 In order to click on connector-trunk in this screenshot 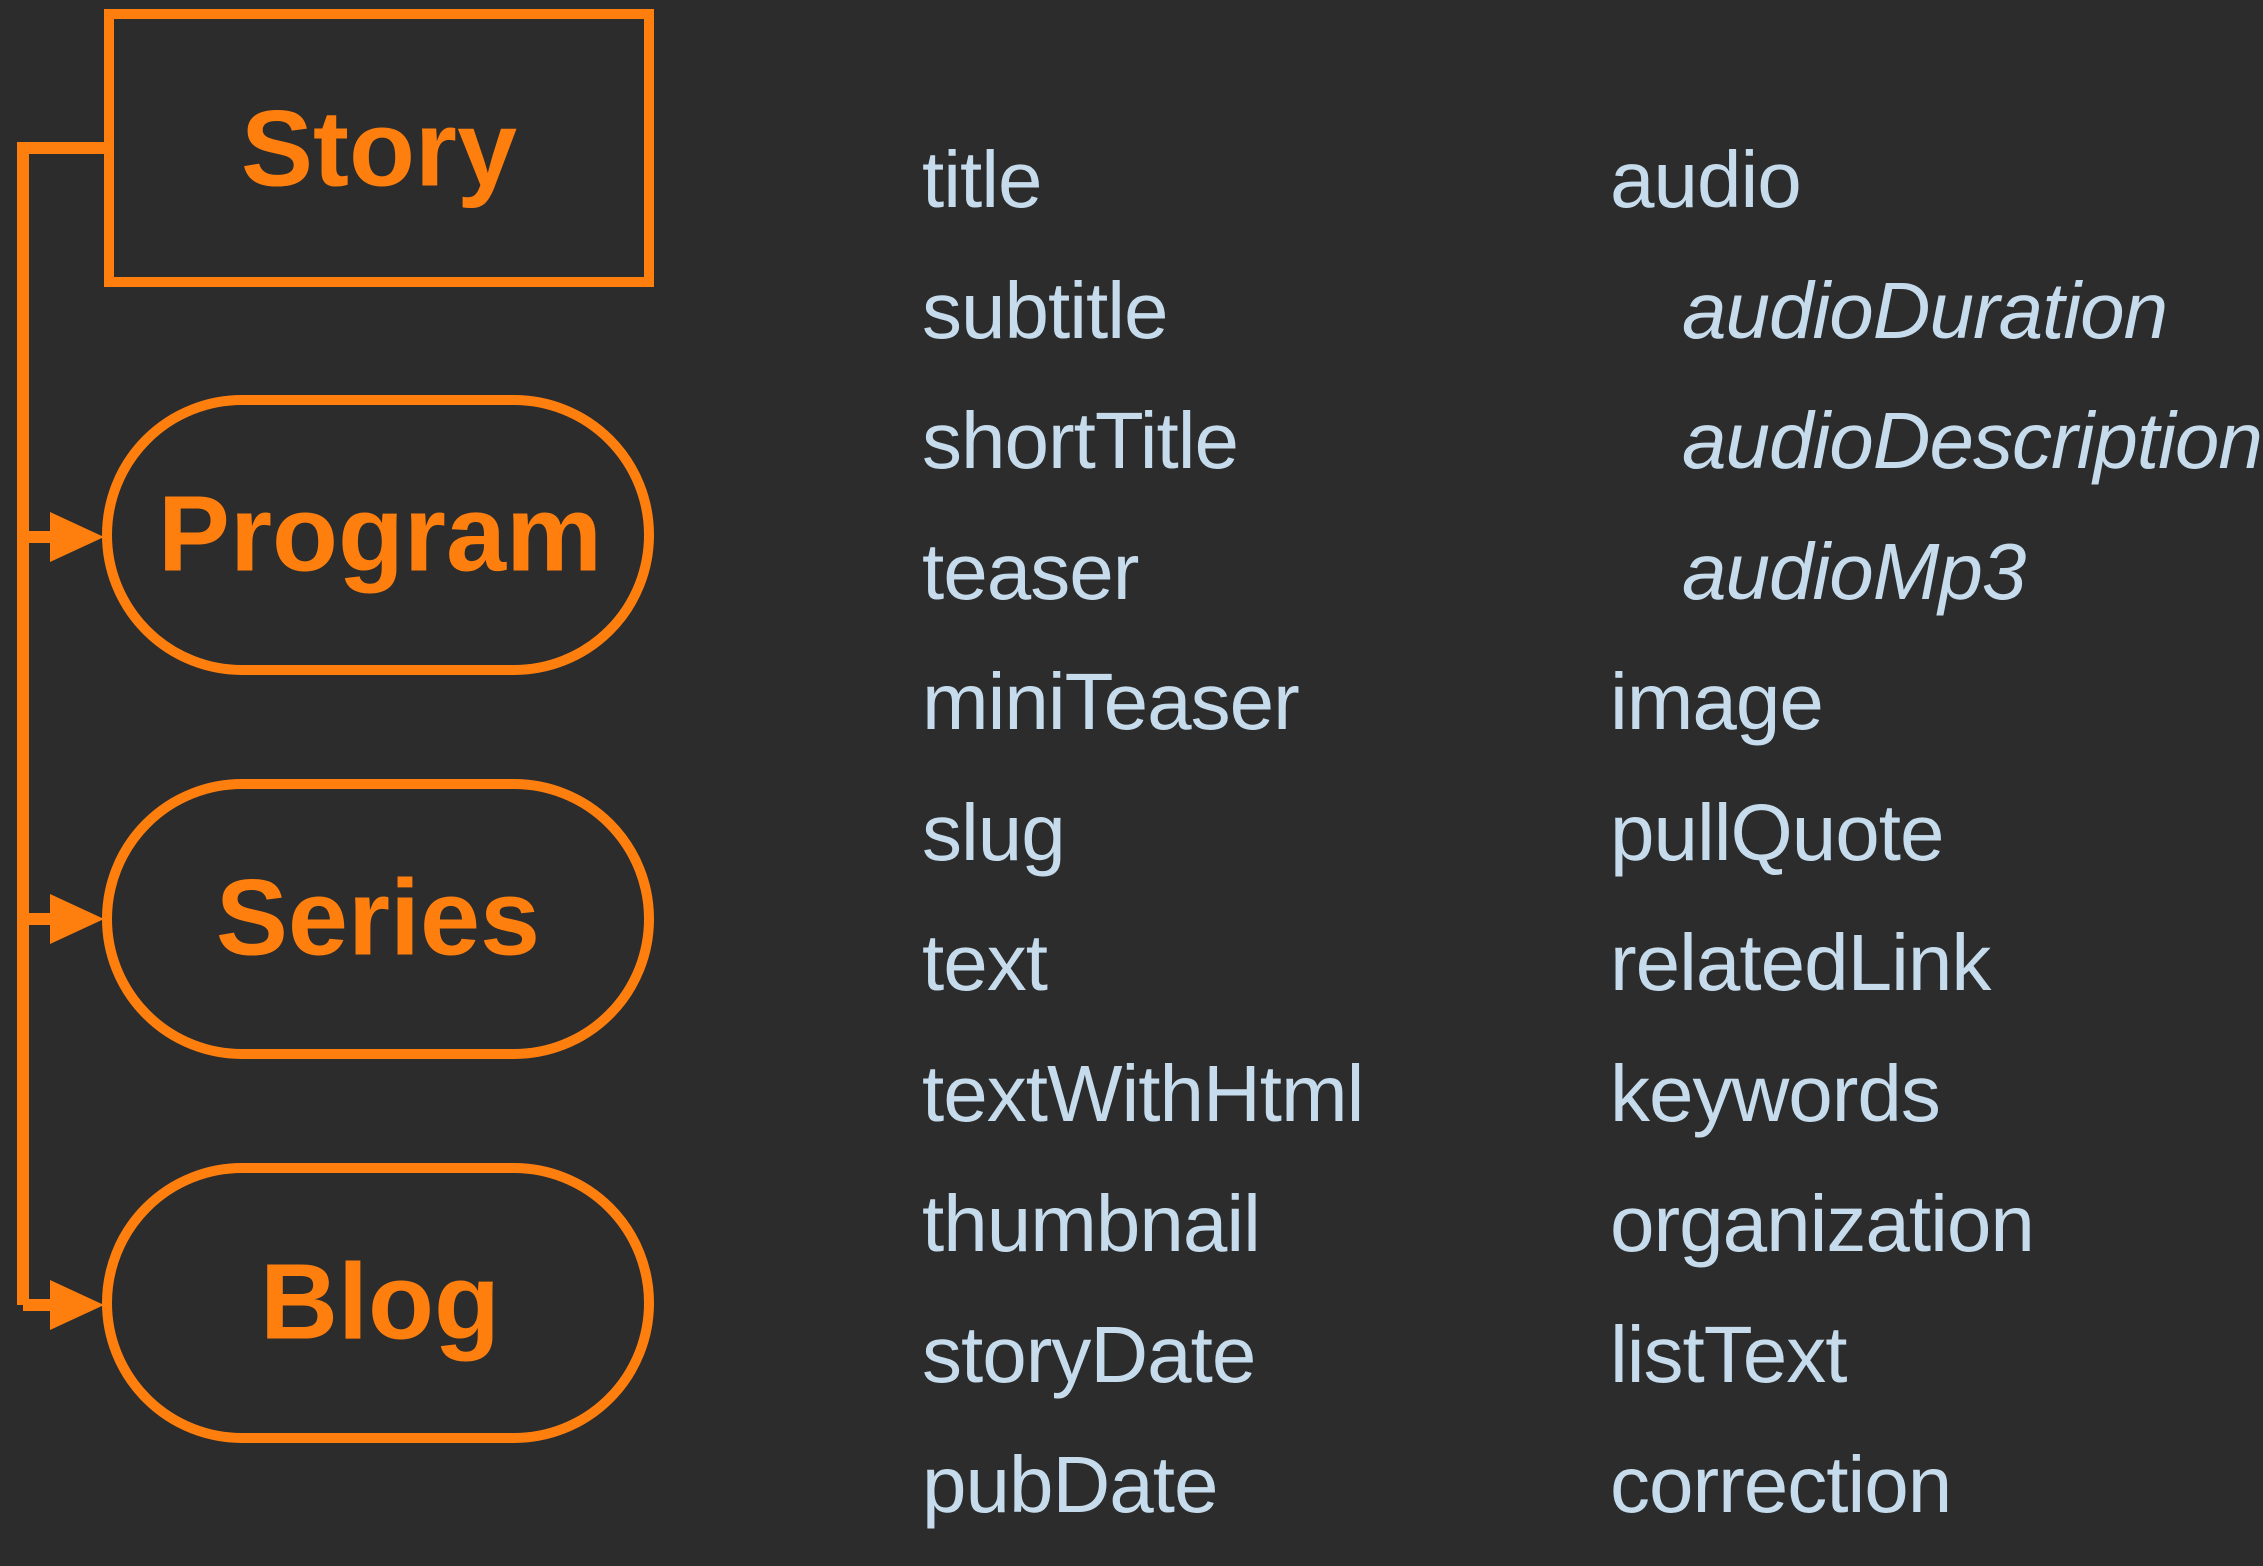, I will do `click(63, 723)`.